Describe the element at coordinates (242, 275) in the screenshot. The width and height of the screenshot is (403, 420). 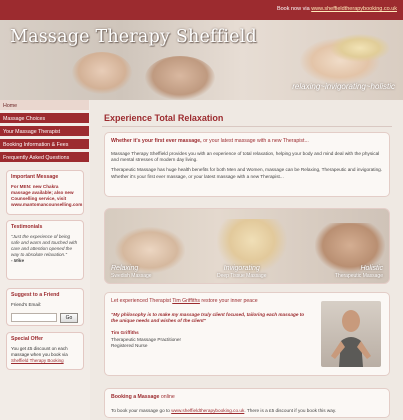
I see `strip-label-deep-tissue-sub: Deep Tissue Massage` at that location.